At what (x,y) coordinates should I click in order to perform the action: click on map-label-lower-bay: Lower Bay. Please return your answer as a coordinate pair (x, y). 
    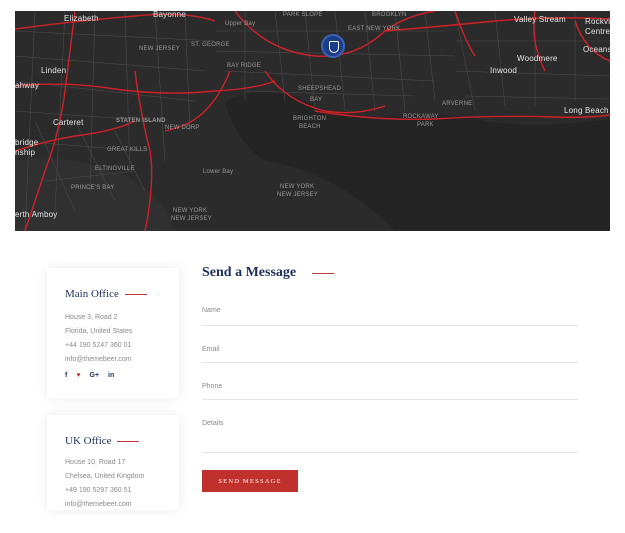
    Looking at the image, I should click on (218, 172).